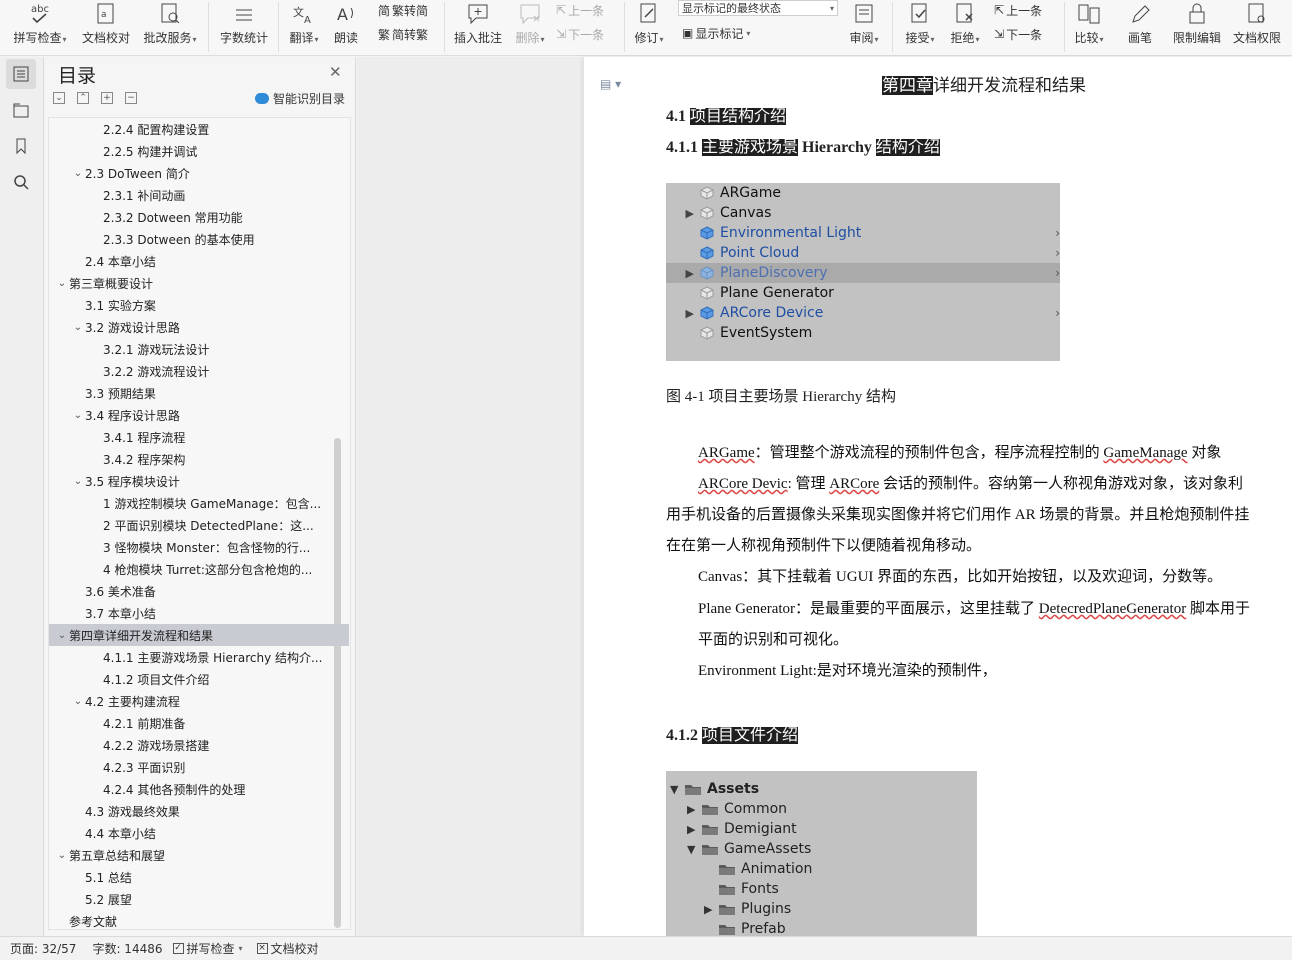  Describe the element at coordinates (199, 919) in the screenshot. I see `toc-item: 参考文献` at that location.